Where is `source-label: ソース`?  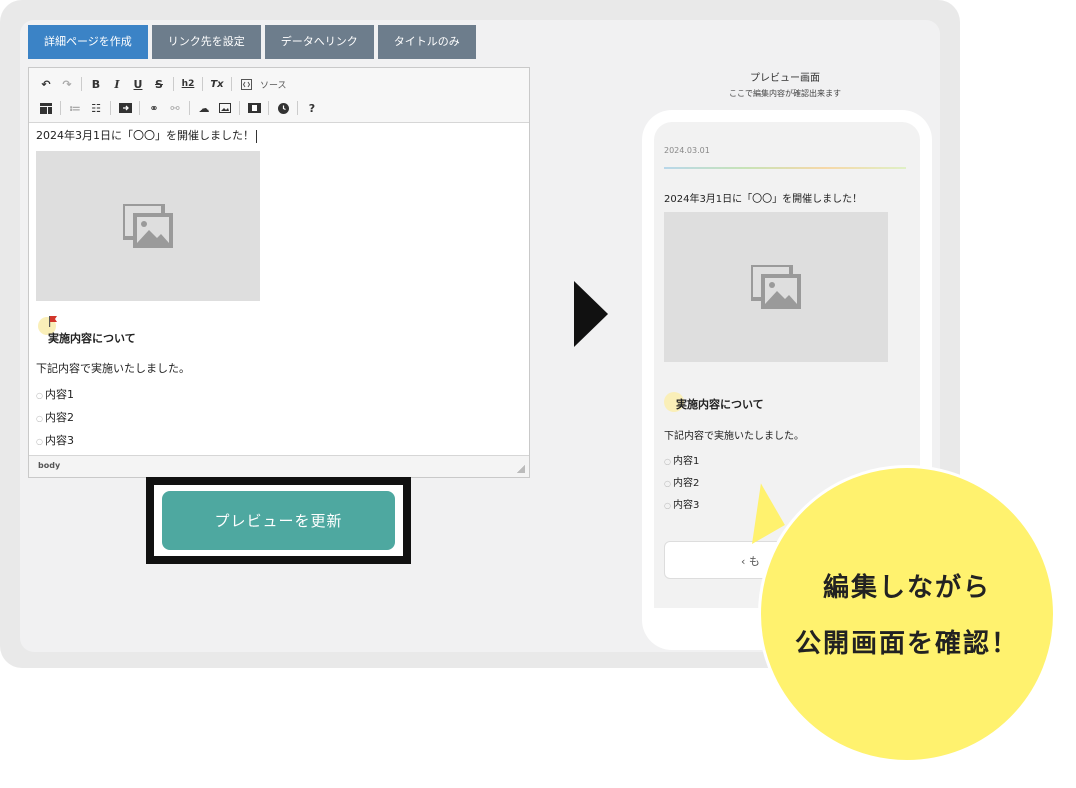 source-label: ソース is located at coordinates (273, 84).